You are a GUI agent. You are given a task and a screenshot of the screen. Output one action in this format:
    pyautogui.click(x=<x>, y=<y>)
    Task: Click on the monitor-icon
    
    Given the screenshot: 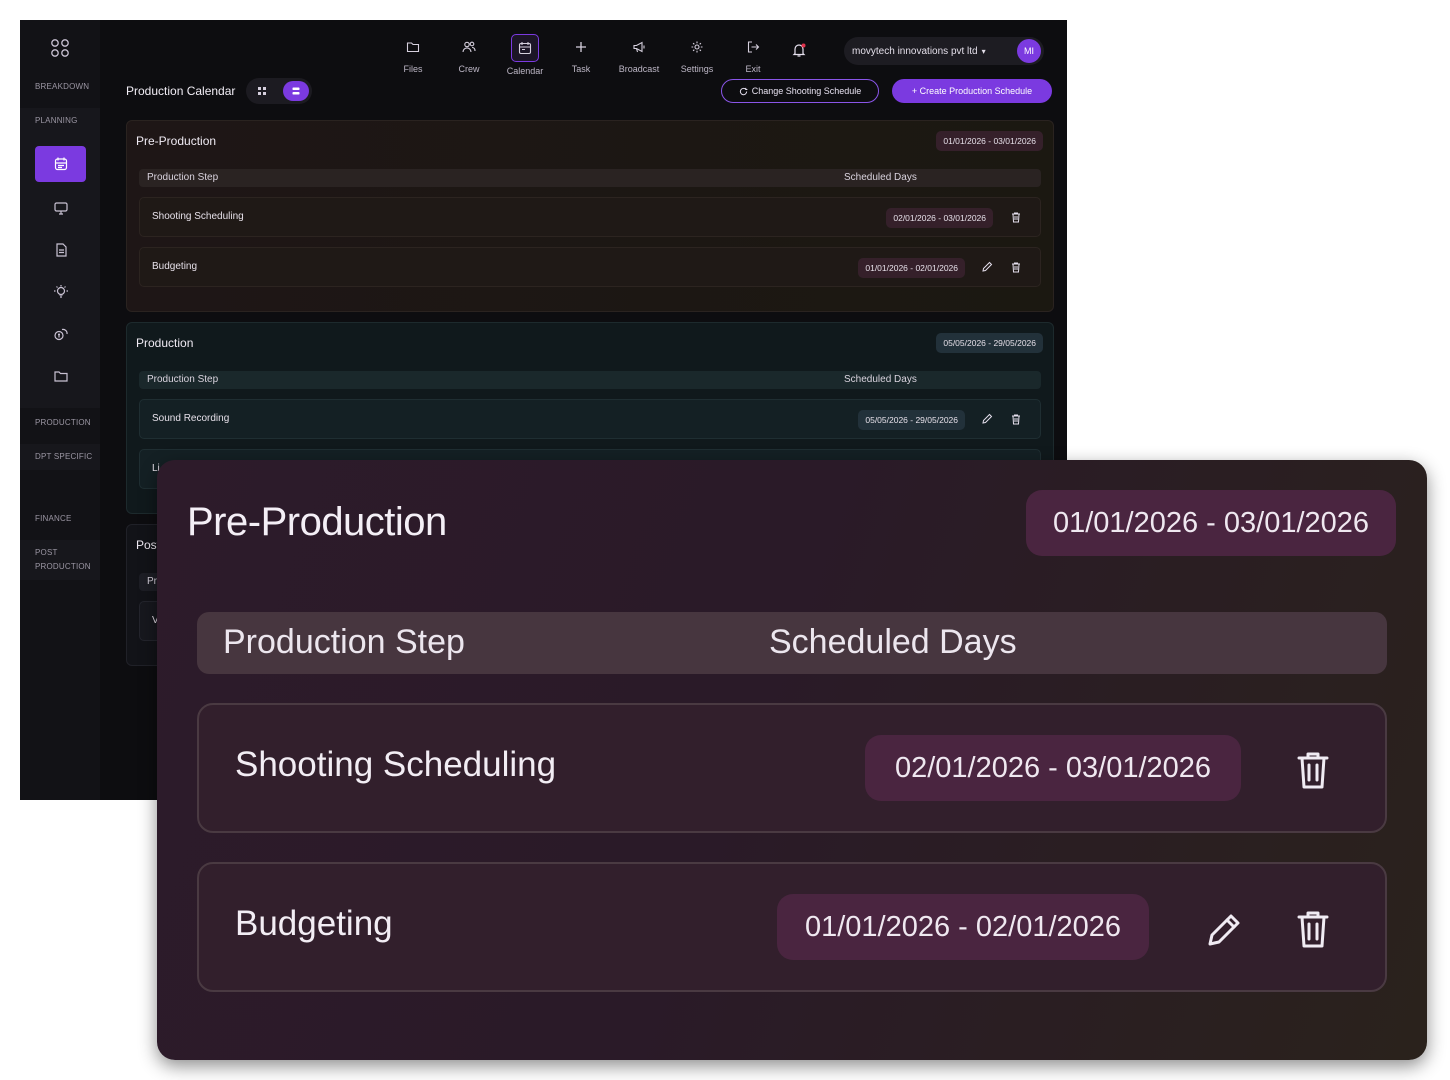 What is the action you would take?
    pyautogui.click(x=60, y=208)
    